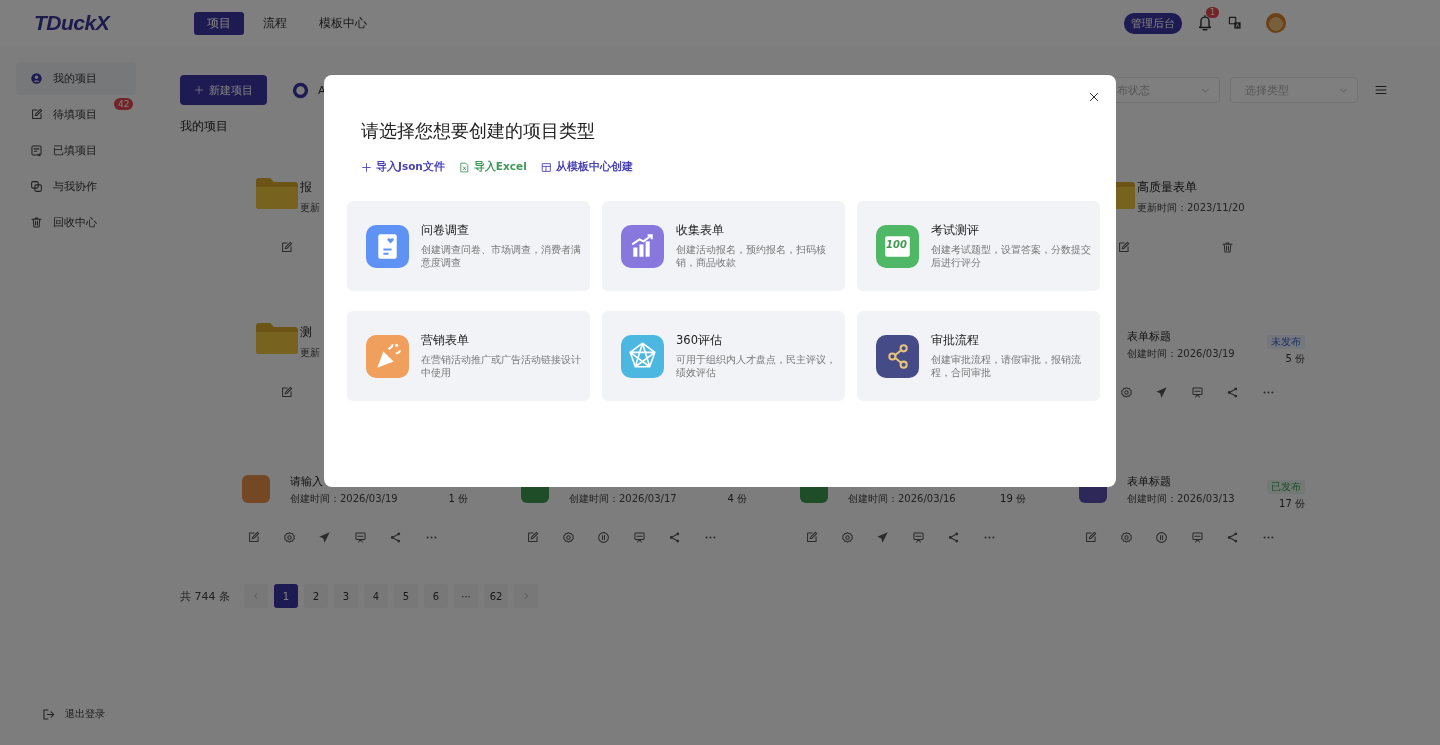  Describe the element at coordinates (723, 356) in the screenshot. I see `project-type-card: 360评估 可用于组织内人才盘点，民主评议，绩效评估` at that location.